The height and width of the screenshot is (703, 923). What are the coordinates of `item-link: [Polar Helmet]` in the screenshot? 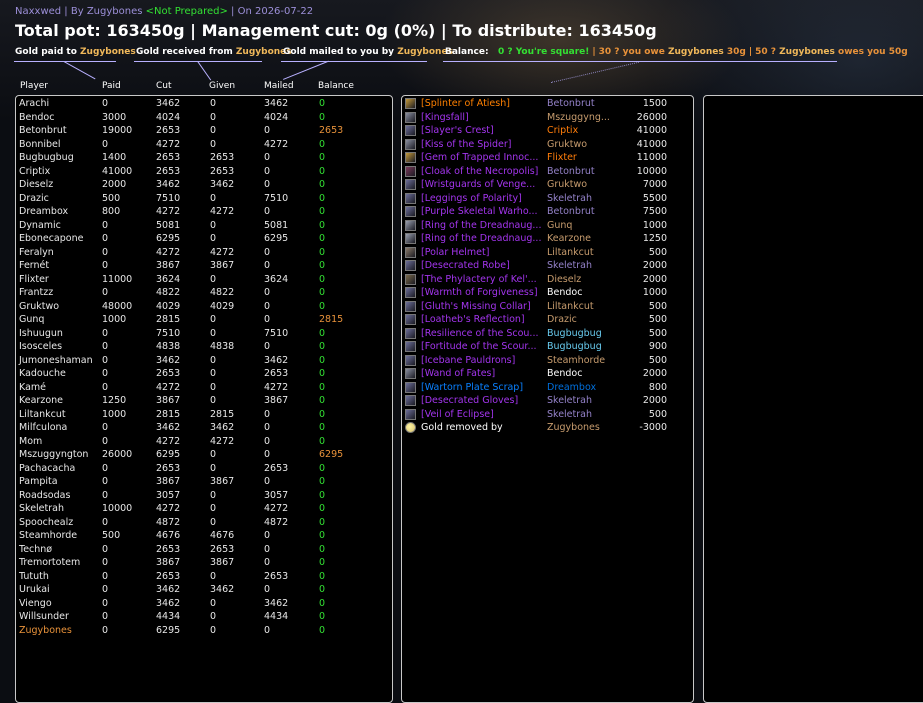 It's located at (482, 252).